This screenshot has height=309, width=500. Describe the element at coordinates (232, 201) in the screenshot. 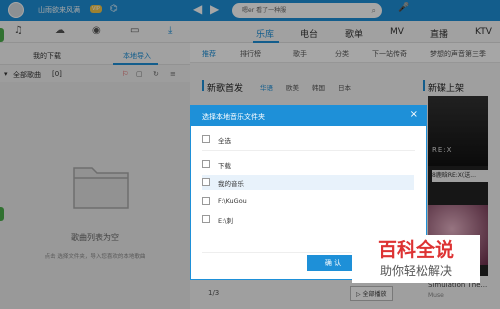

I see `folder-label: F:\KuGou` at that location.